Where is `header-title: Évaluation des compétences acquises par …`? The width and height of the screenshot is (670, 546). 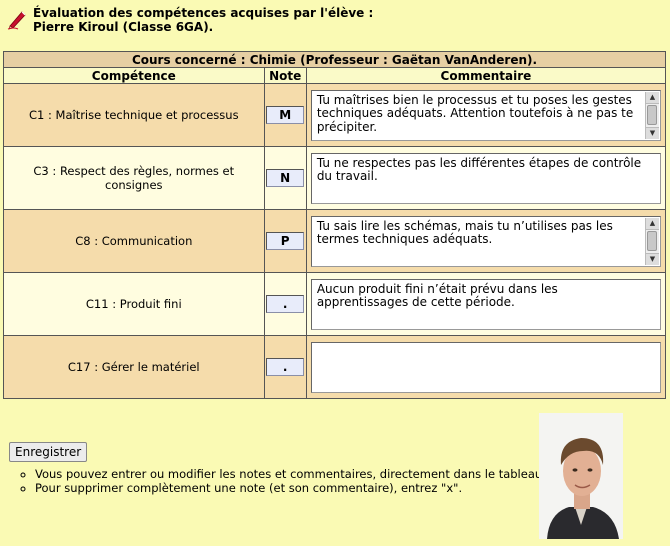 header-title: Évaluation des compétences acquises par … is located at coordinates (203, 13).